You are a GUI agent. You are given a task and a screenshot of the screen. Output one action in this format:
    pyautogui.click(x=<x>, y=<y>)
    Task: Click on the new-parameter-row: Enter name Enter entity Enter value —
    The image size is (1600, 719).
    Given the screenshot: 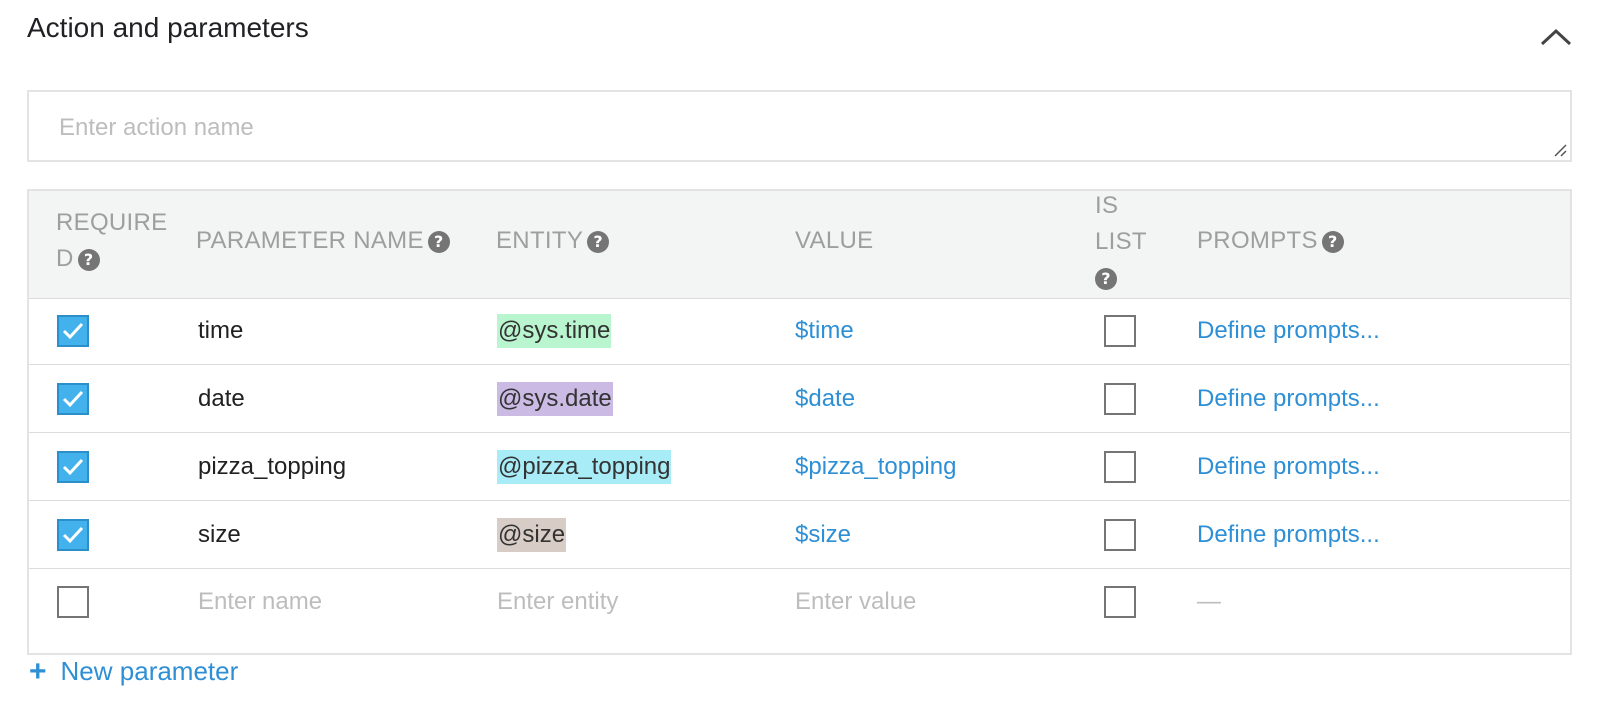 What is the action you would take?
    pyautogui.click(x=799, y=602)
    